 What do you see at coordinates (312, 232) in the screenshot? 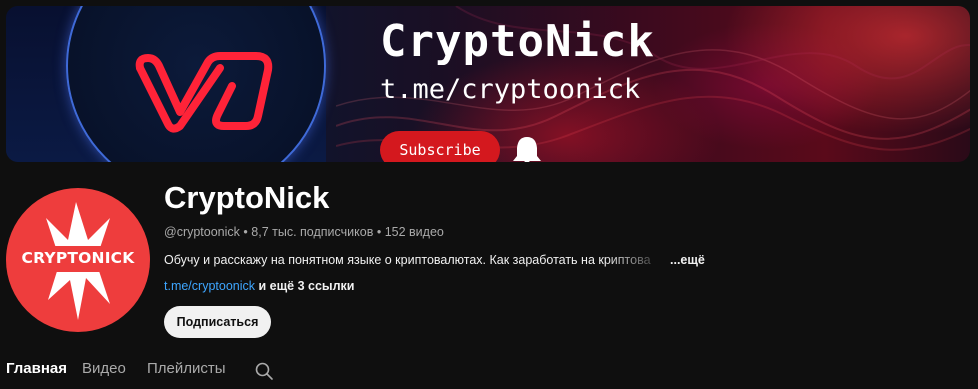
I see `subscriber-count: 8,7 тыс. подписчиков` at bounding box center [312, 232].